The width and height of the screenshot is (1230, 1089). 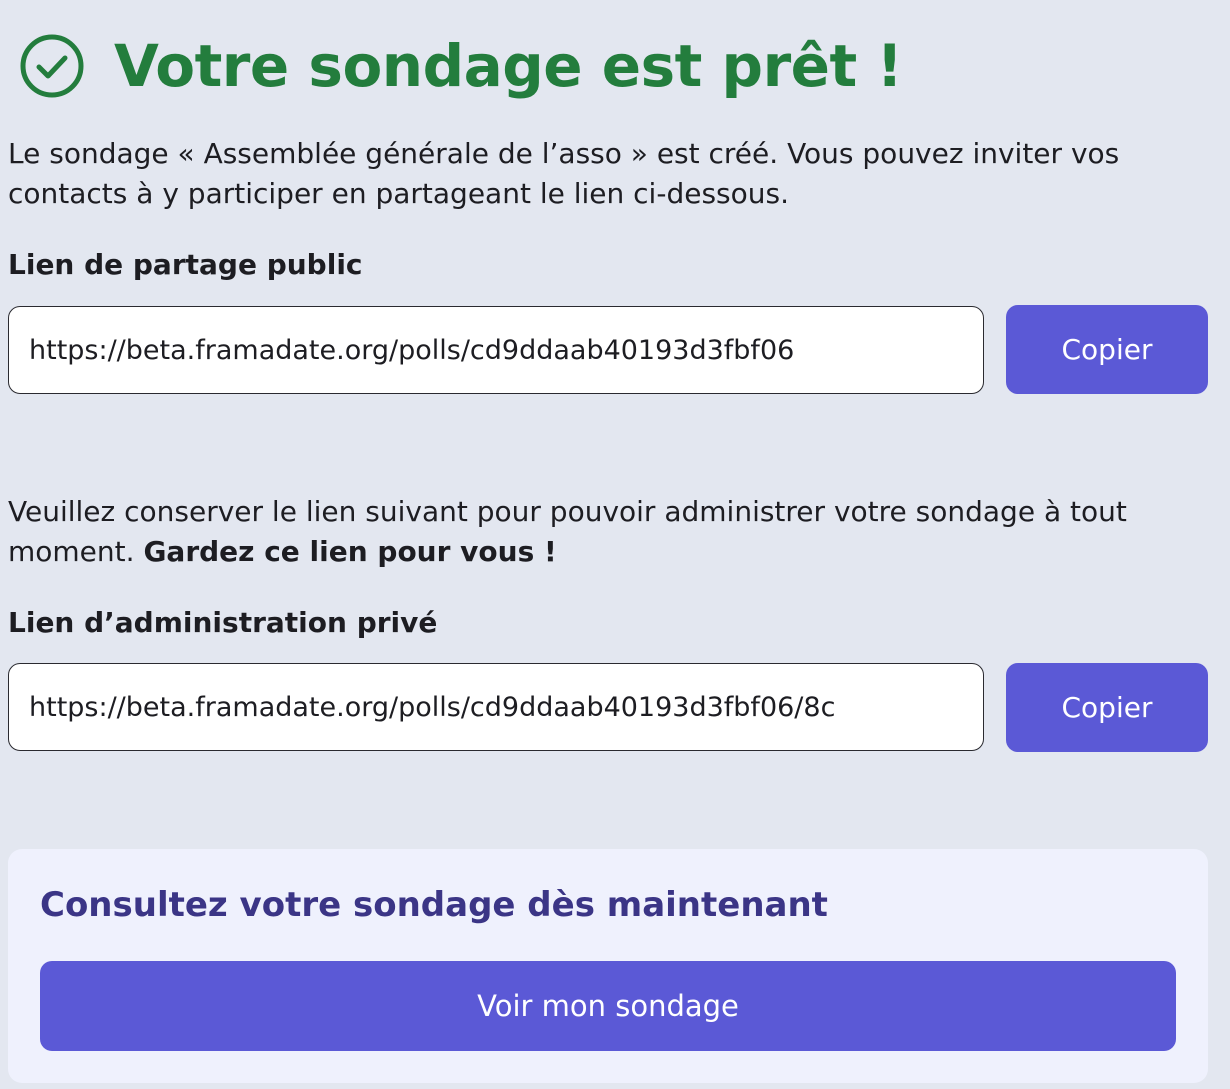 I want to click on view-poll-button: Voir mon sondage, so click(x=608, y=1006).